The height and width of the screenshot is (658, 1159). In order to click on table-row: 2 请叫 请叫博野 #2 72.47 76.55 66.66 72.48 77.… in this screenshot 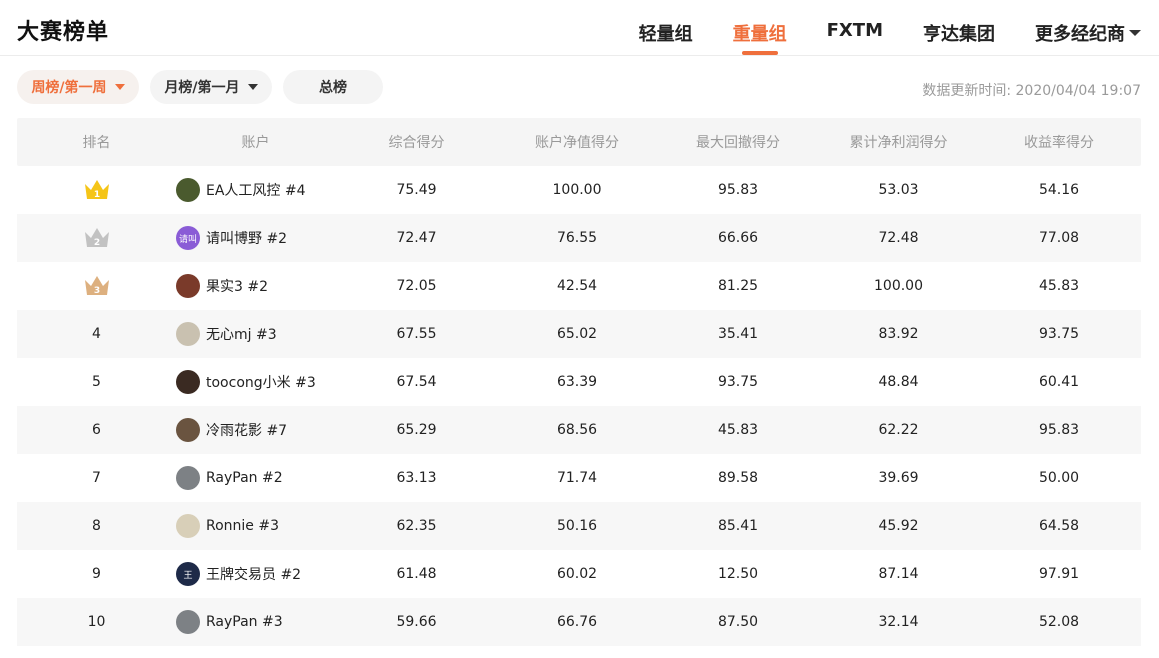, I will do `click(579, 238)`.